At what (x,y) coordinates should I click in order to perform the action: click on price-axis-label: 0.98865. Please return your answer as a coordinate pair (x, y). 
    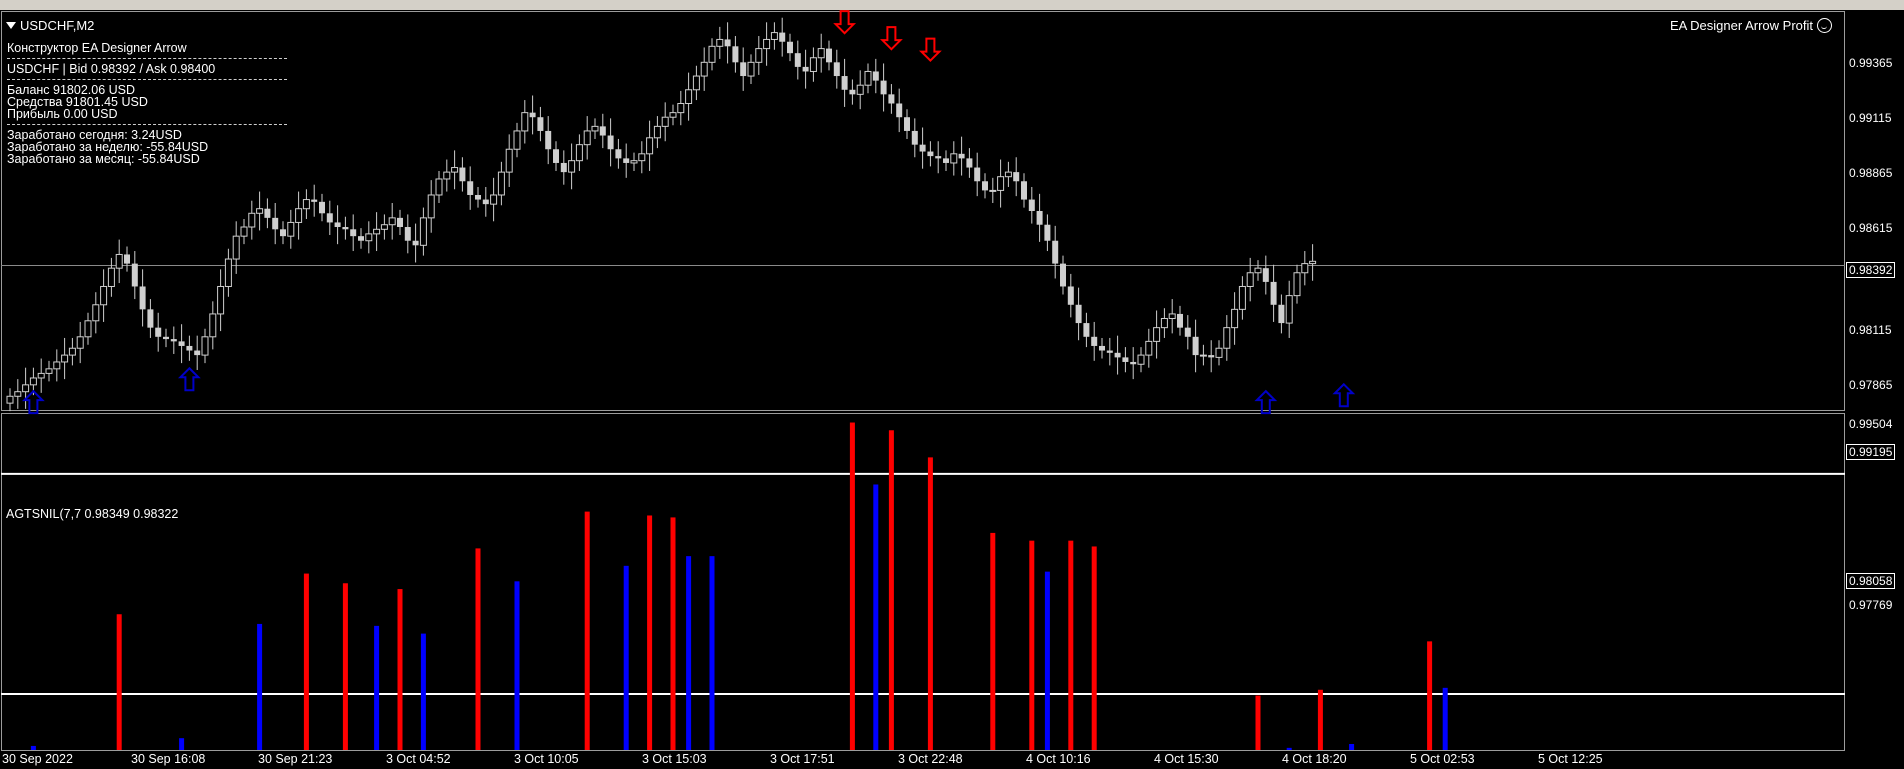
    Looking at the image, I should click on (1871, 173).